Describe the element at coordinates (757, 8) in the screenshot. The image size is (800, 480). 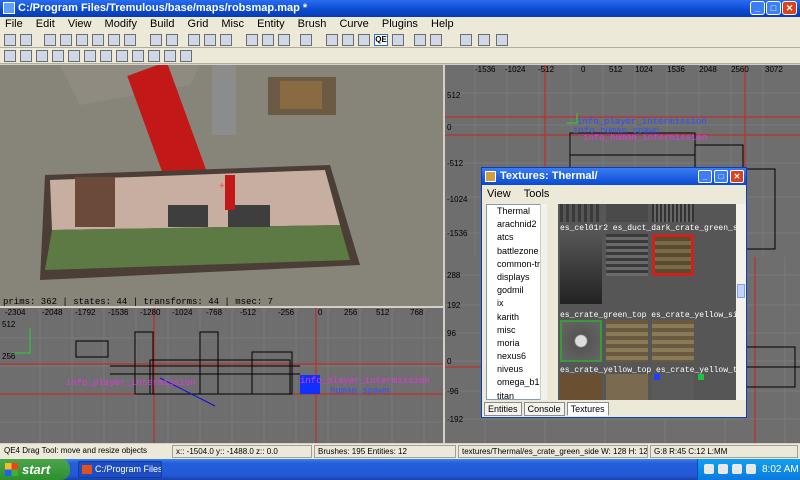
I see `minimize-button: _` at that location.